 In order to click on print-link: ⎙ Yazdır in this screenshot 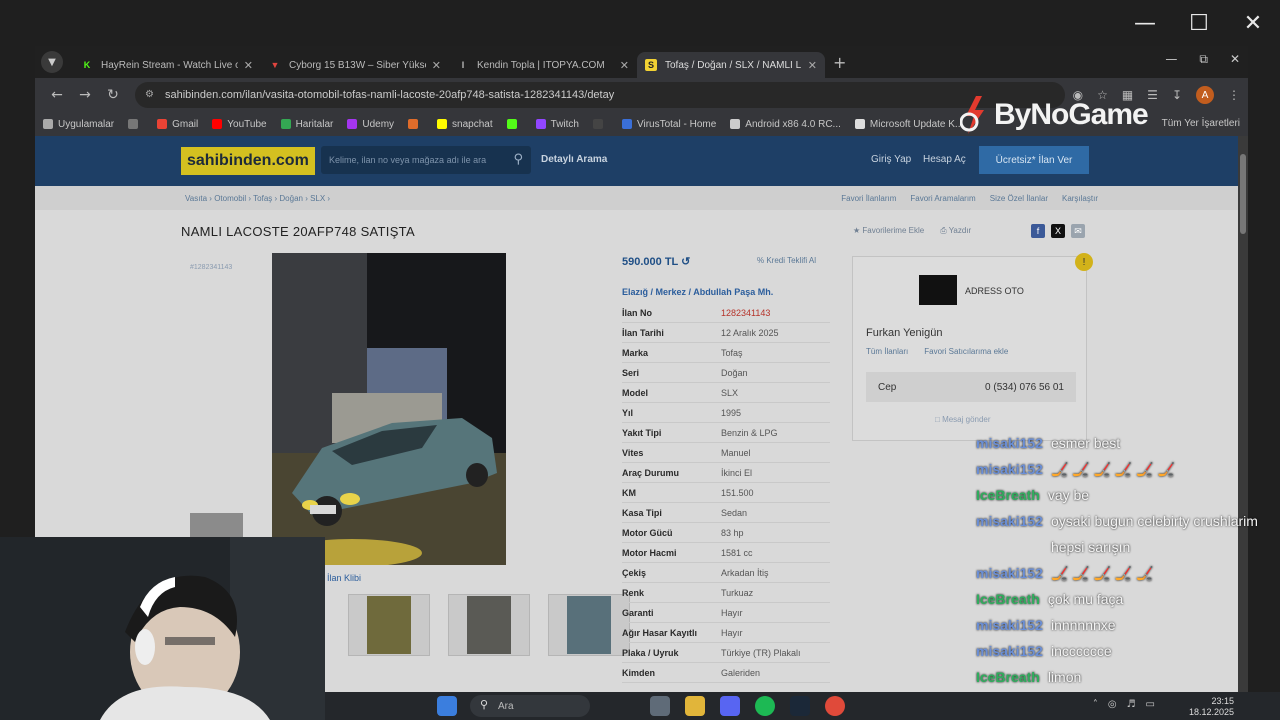, I will do `click(955, 231)`.